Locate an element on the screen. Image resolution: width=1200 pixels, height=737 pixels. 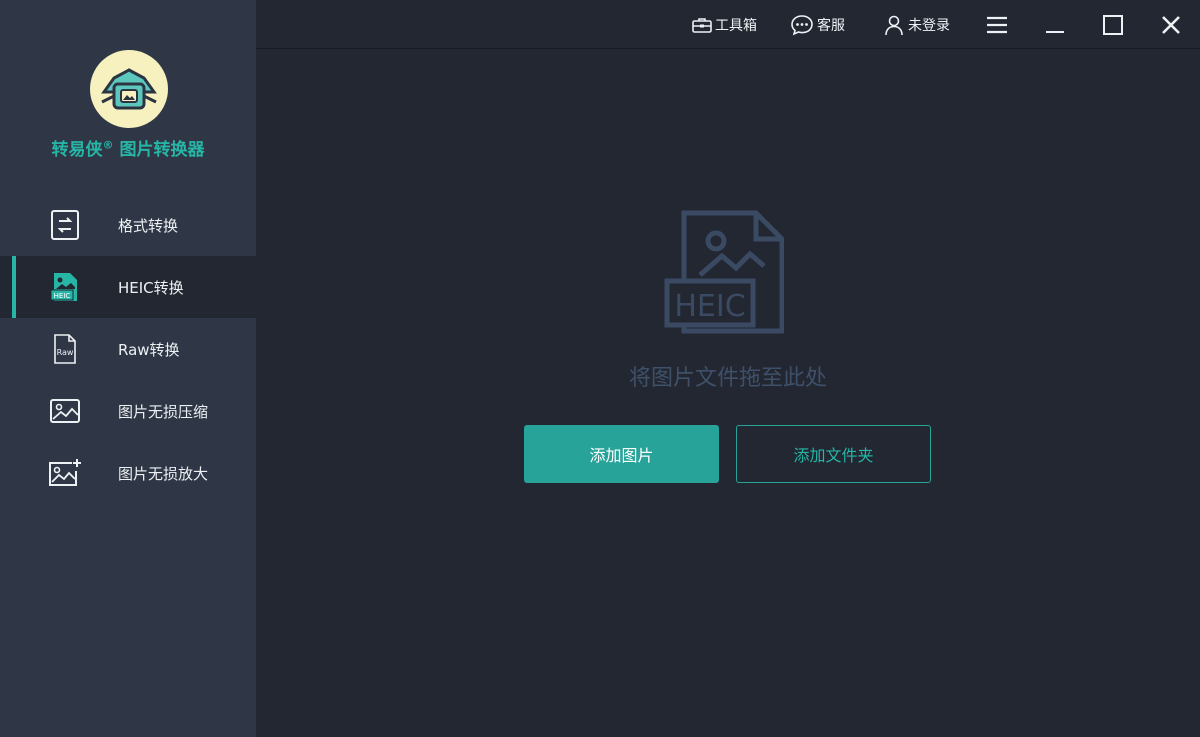
brand-title: 转易侠® 图片转换器 is located at coordinates (128, 149).